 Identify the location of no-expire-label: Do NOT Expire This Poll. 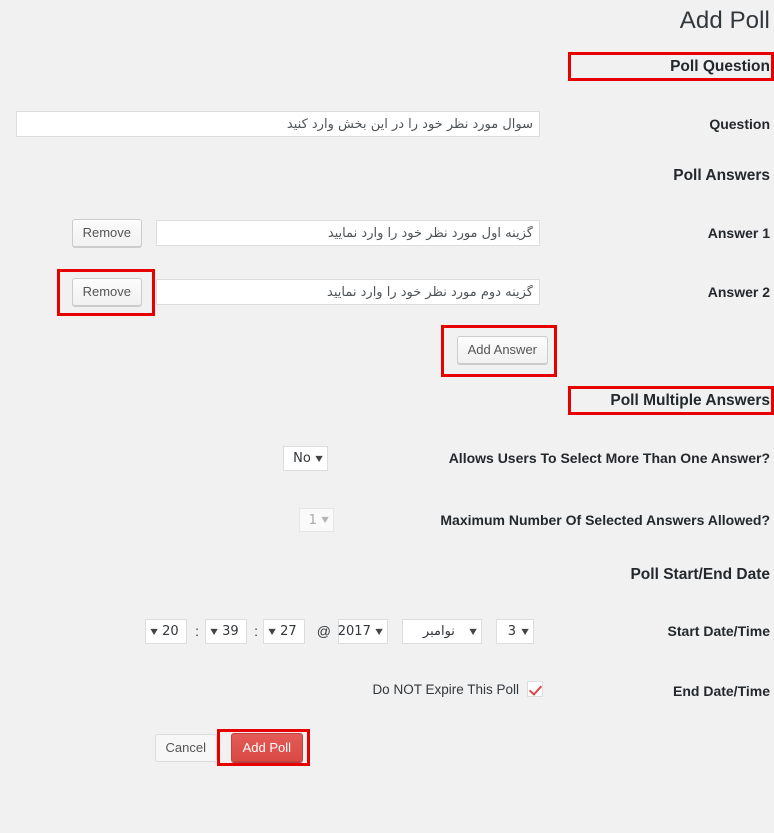
(445, 689).